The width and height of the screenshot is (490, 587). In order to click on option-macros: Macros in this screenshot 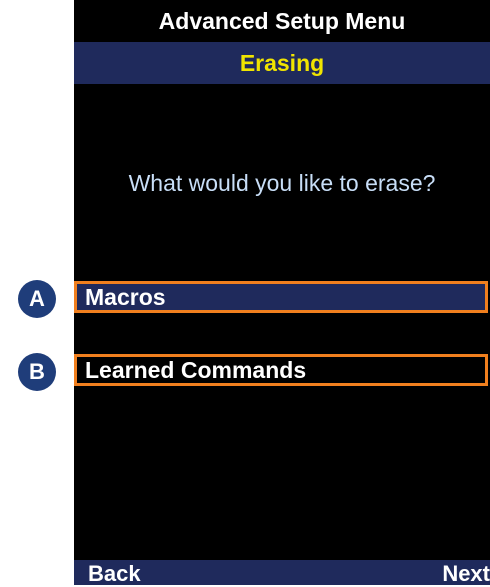, I will do `click(281, 297)`.